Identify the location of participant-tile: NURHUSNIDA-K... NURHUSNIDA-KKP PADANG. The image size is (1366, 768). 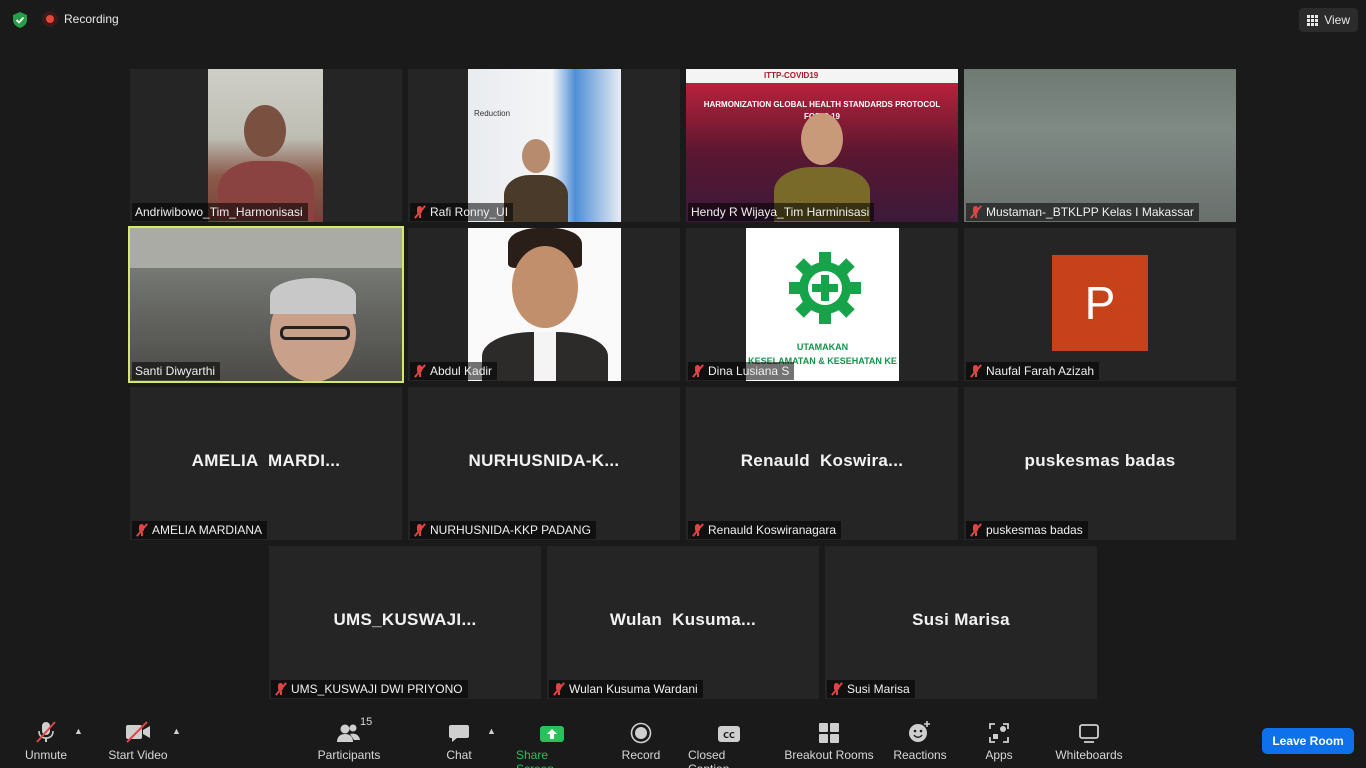
(544, 463).